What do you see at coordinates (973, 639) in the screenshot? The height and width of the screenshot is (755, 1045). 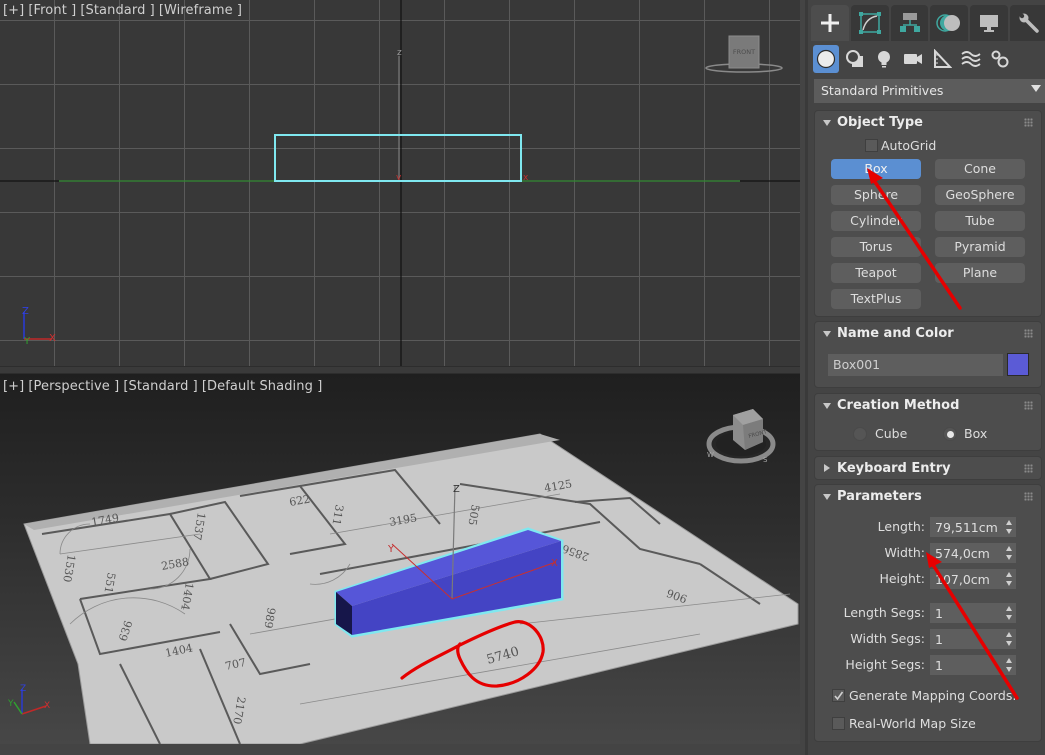 I see `width-segs-spinner: 1` at bounding box center [973, 639].